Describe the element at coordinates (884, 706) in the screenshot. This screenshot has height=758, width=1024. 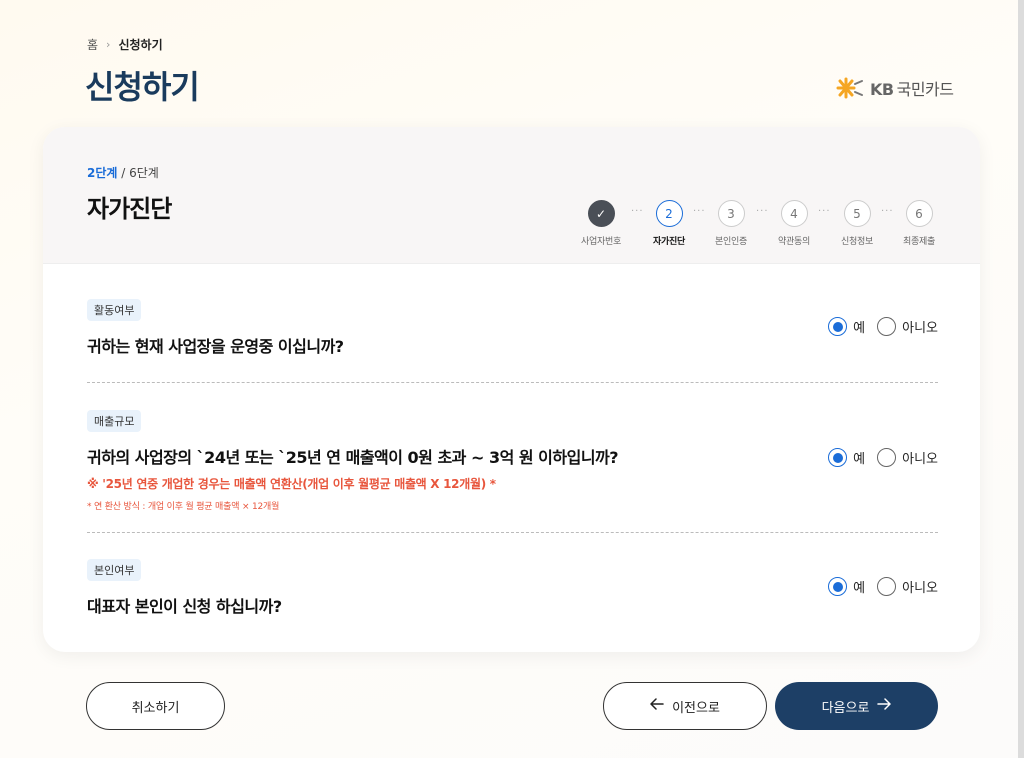
I see `arrow-right-icon` at that location.